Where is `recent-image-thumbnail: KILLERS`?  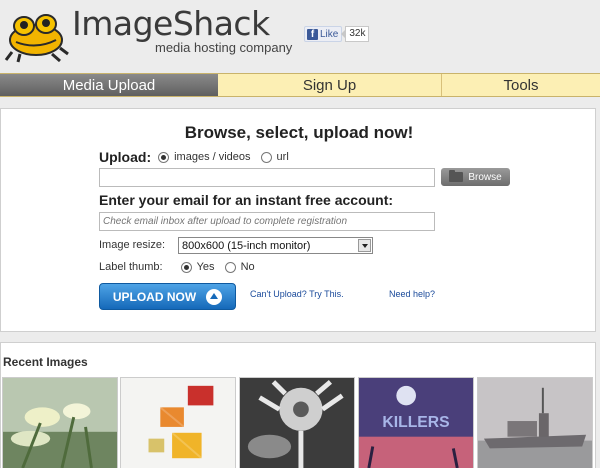 recent-image-thumbnail: KILLERS is located at coordinates (416, 422).